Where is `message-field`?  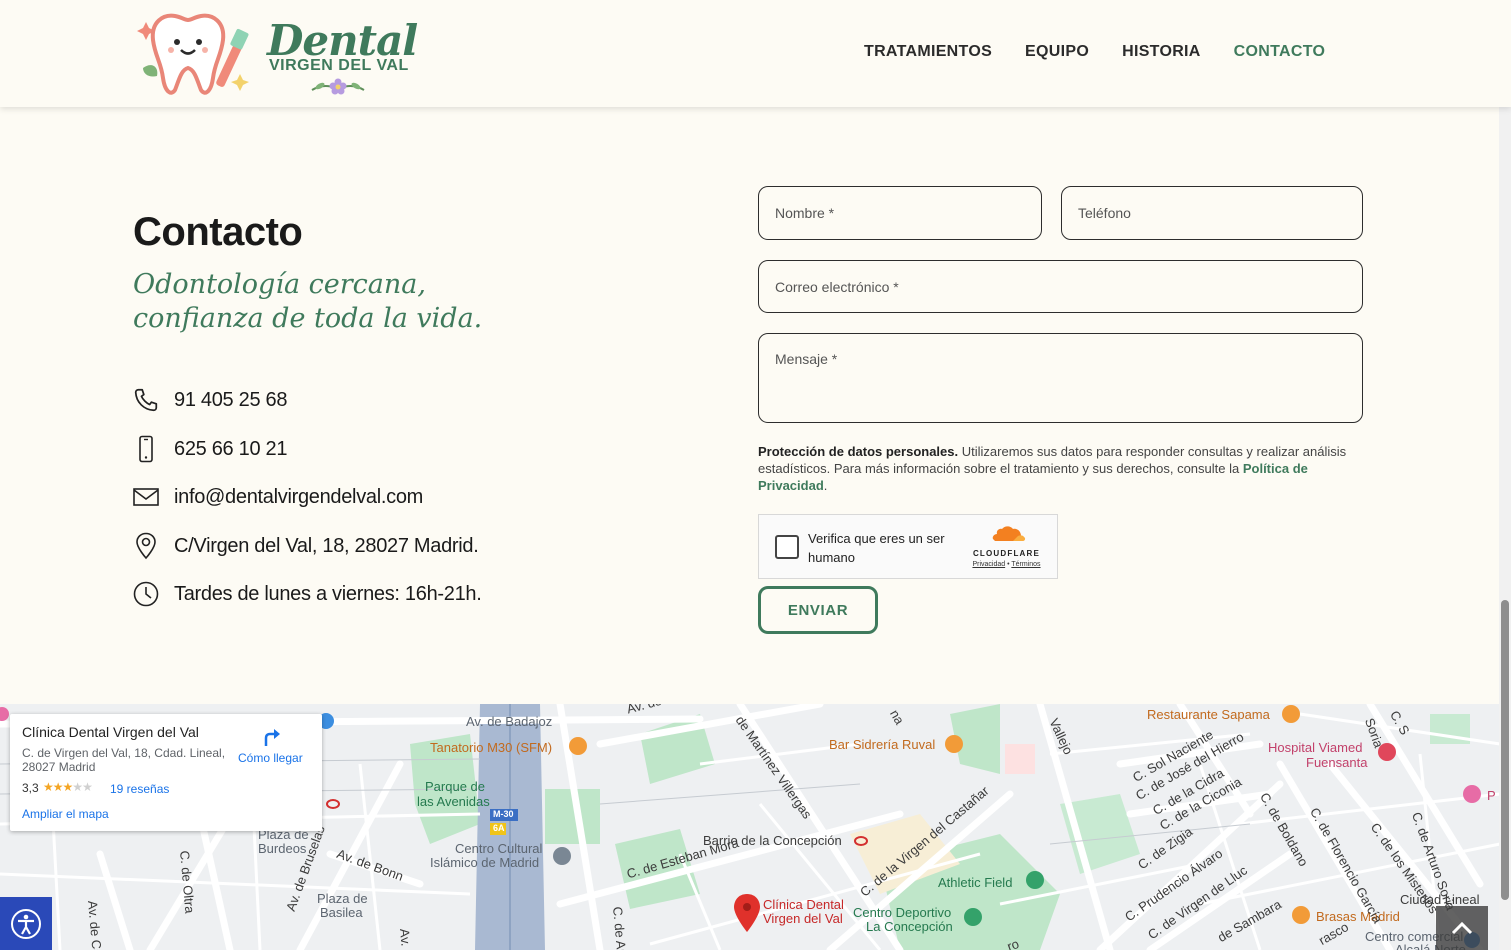 message-field is located at coordinates (1060, 378).